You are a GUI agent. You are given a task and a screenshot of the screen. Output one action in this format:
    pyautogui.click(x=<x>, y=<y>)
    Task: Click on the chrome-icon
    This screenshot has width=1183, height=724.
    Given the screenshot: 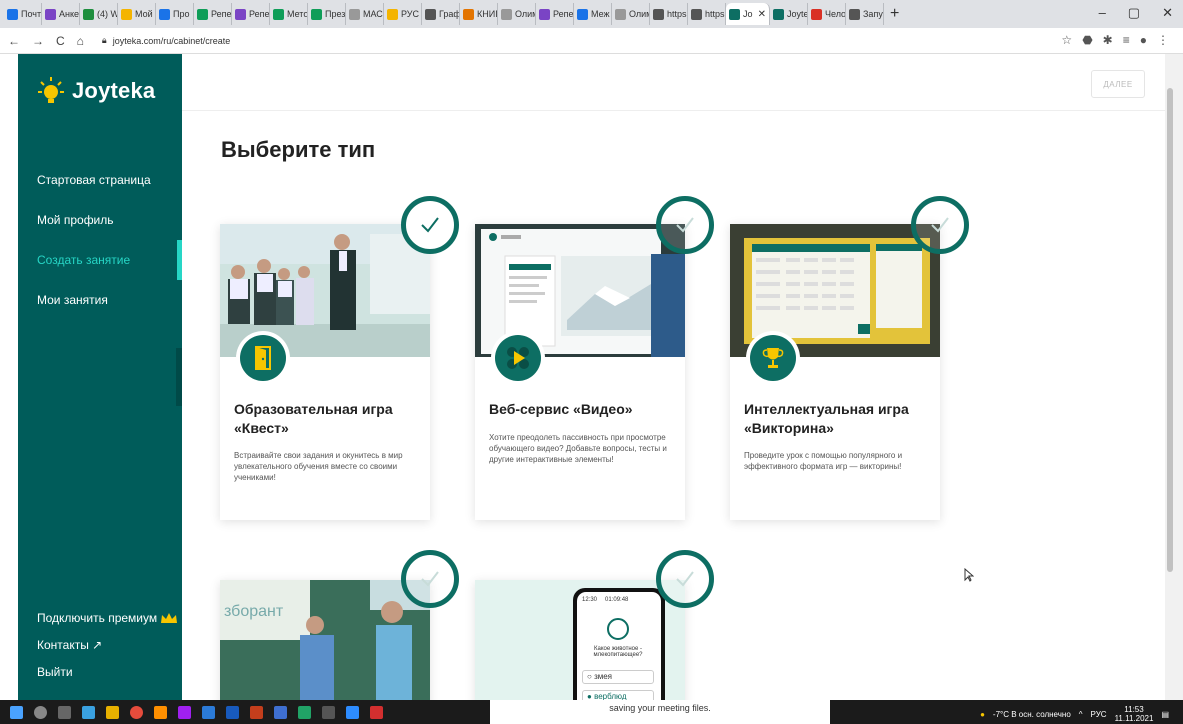 What is the action you would take?
    pyautogui.click(x=136, y=712)
    